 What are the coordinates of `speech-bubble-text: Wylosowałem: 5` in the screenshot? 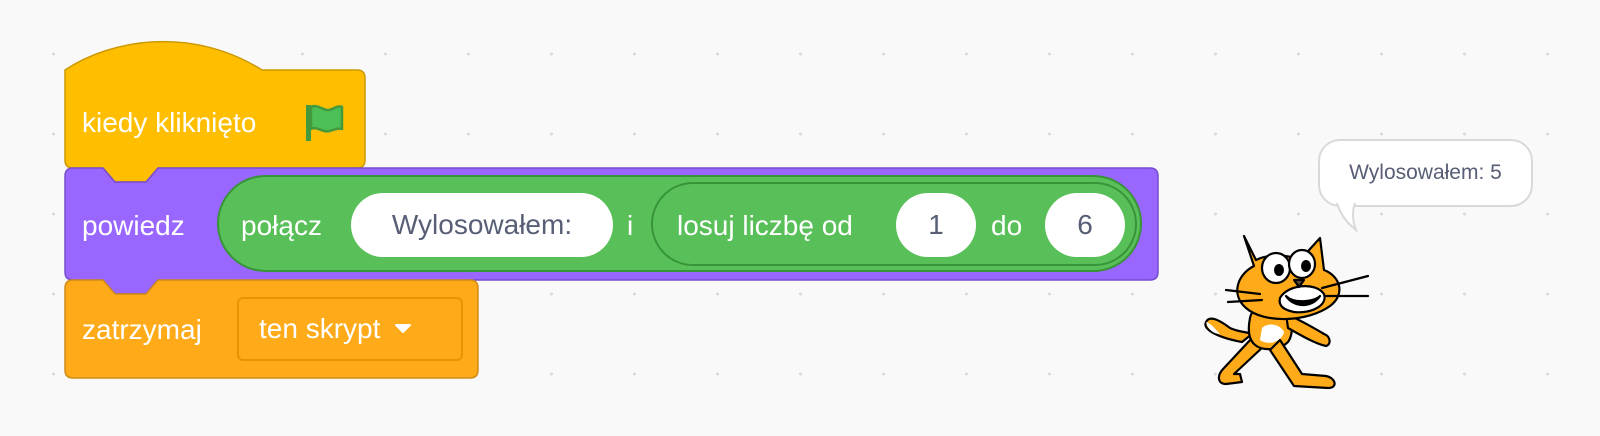 It's located at (1425, 172).